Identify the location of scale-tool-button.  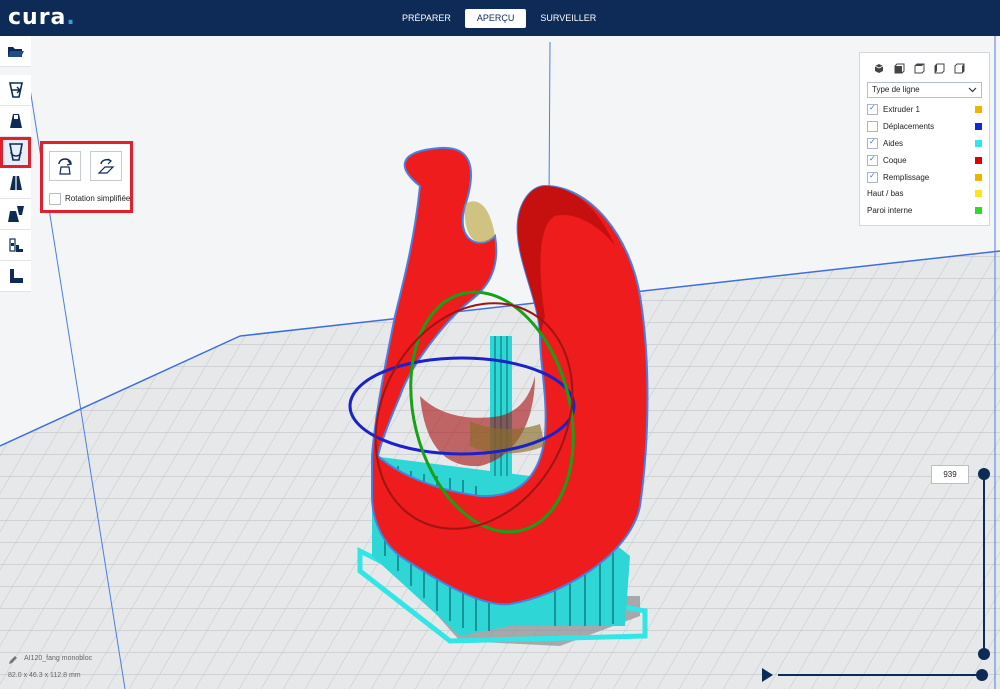
(15, 121).